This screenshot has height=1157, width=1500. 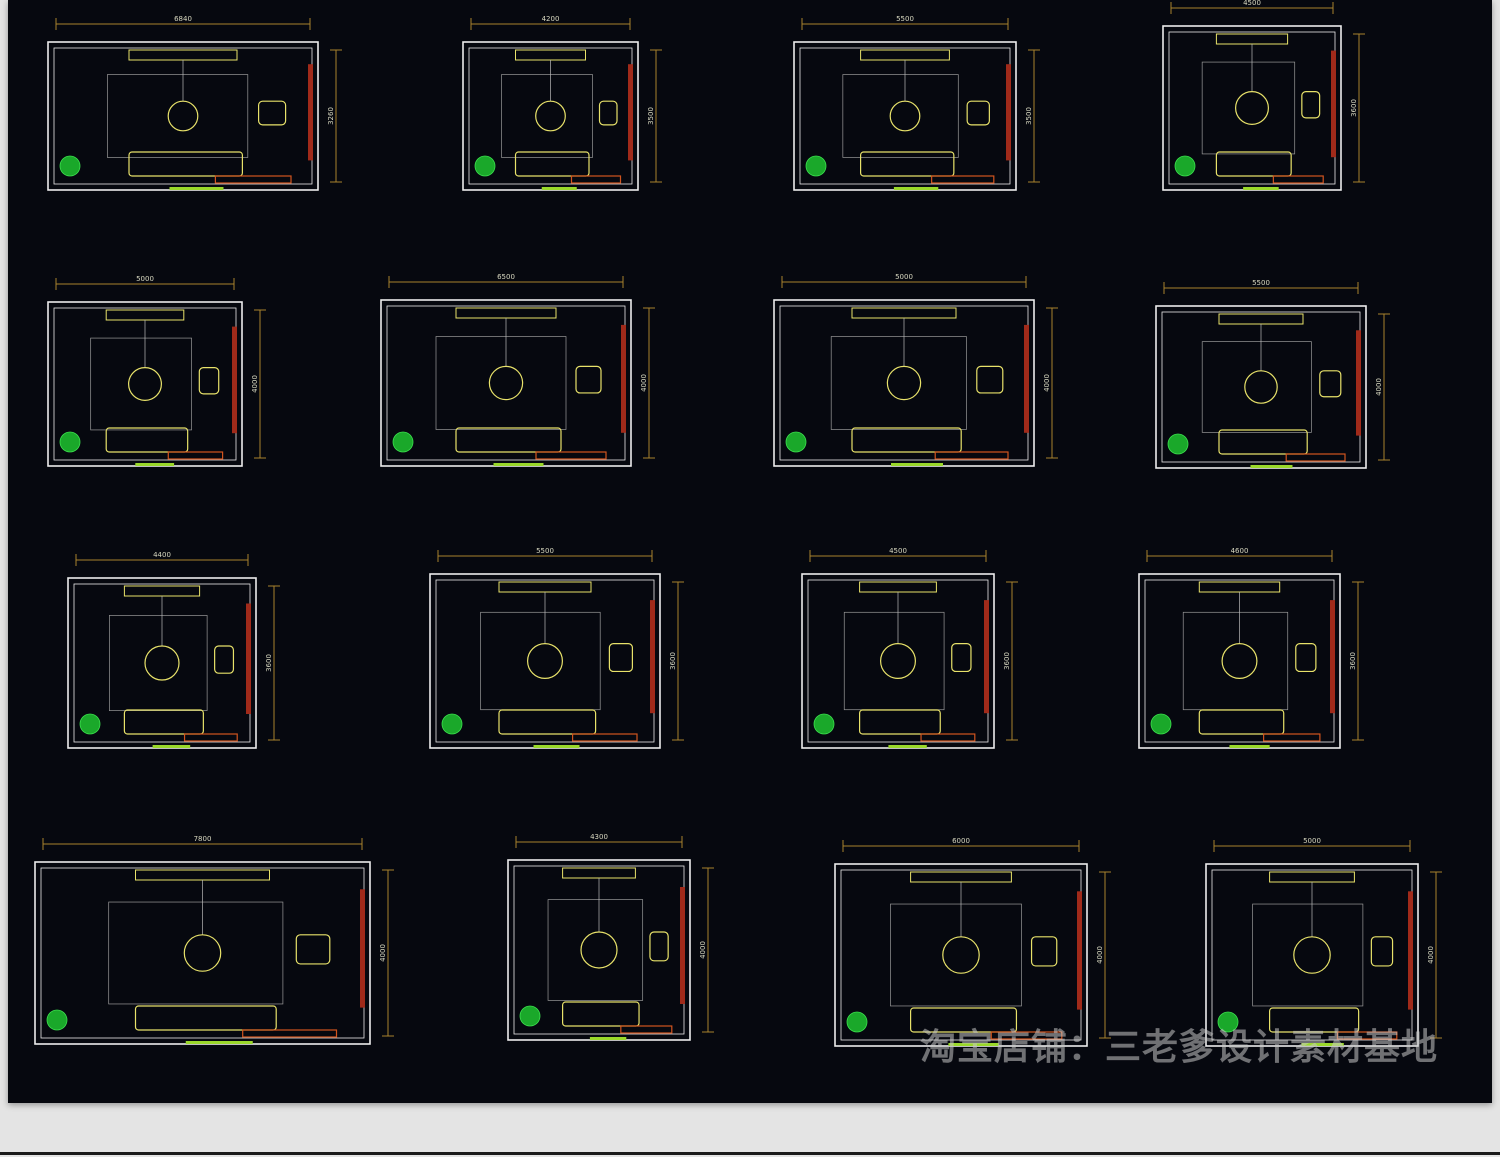 I want to click on floor-plan-4: 4500 3600, so click(x=1263, y=95).